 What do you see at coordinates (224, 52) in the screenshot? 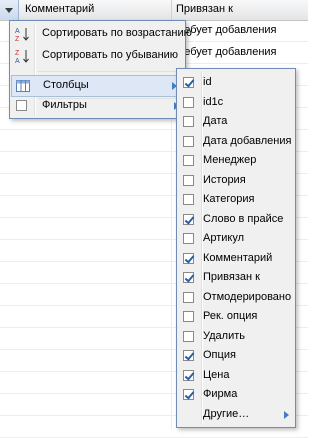
I see `cell-linked: Требует добавления` at bounding box center [224, 52].